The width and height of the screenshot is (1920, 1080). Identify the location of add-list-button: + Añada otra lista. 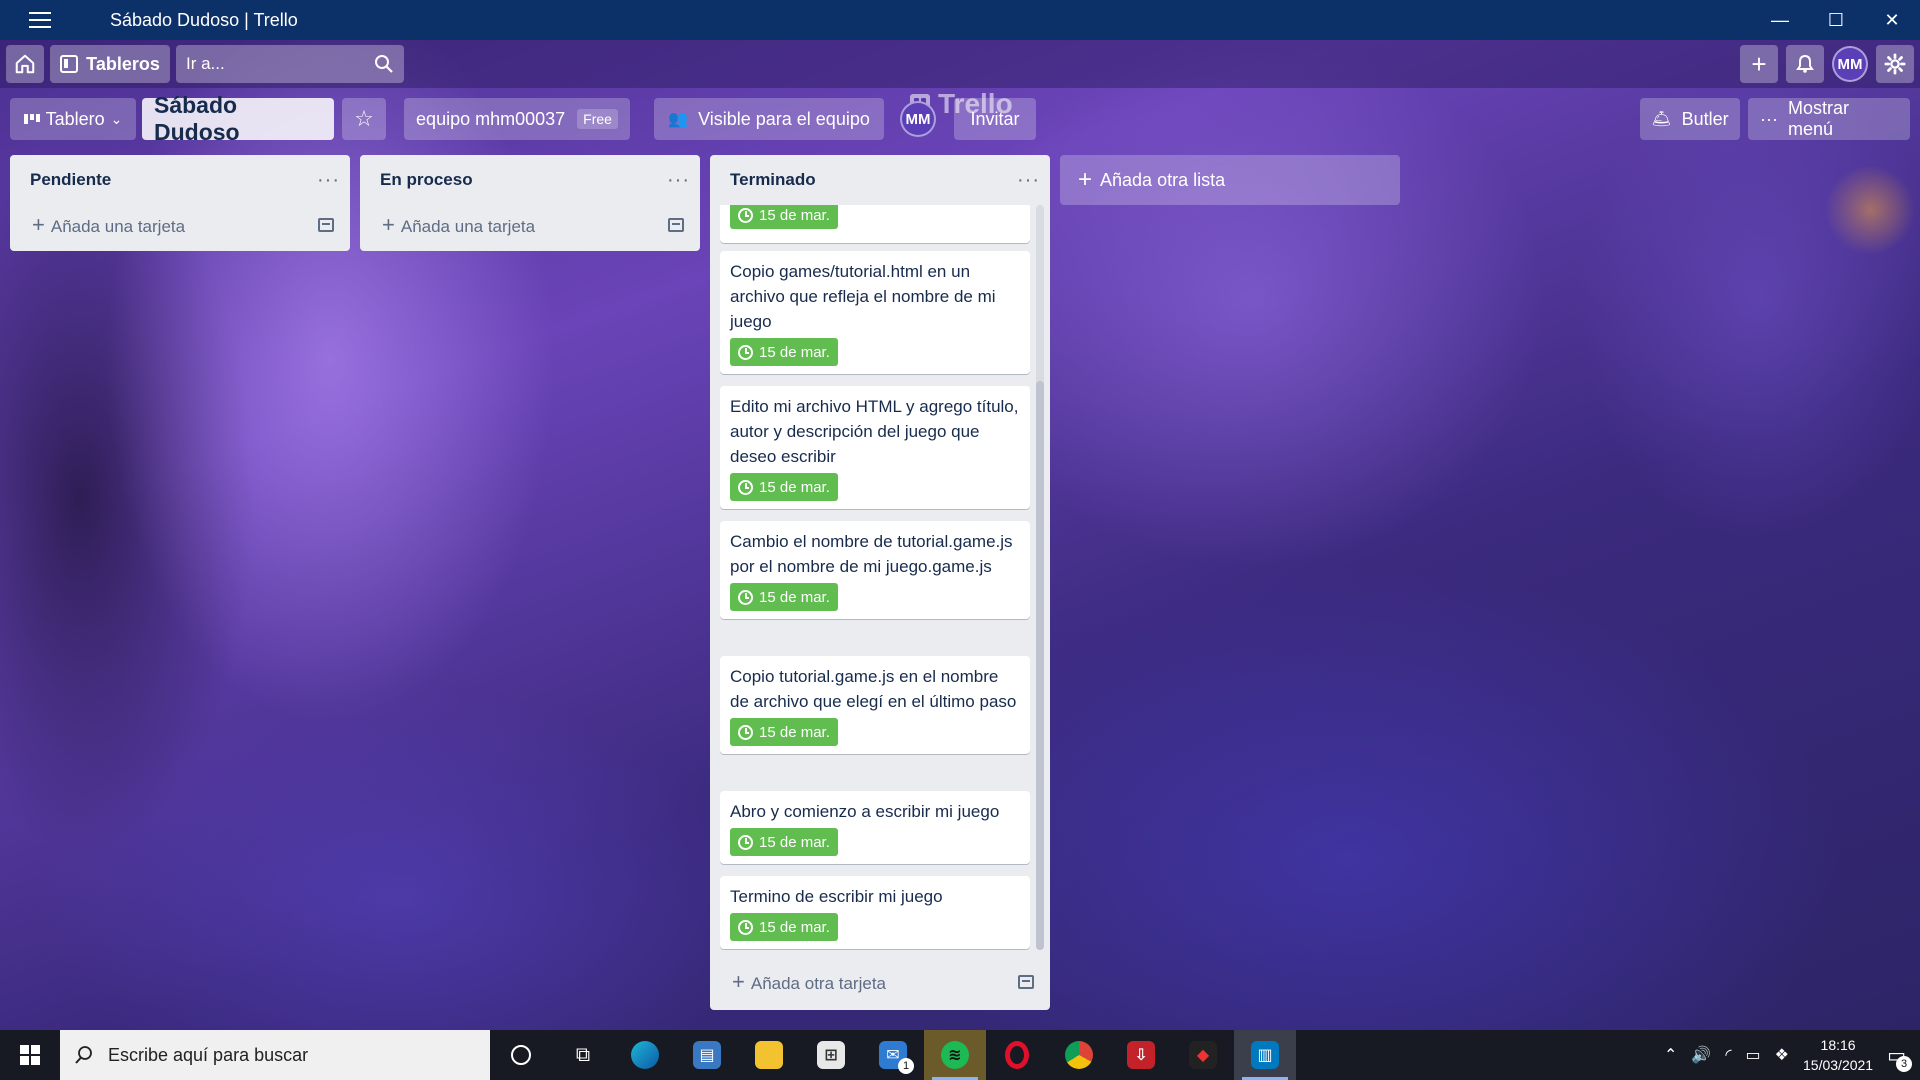
(1230, 180).